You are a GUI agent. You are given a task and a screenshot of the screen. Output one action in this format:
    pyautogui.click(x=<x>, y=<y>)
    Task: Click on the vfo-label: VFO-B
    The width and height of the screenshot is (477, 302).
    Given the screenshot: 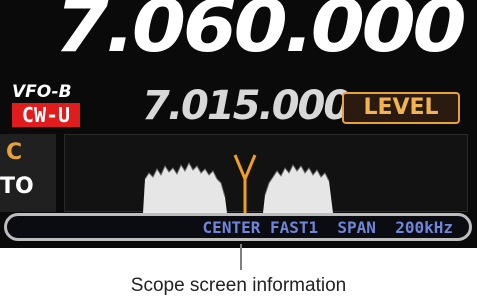 What is the action you would take?
    pyautogui.click(x=42, y=92)
    